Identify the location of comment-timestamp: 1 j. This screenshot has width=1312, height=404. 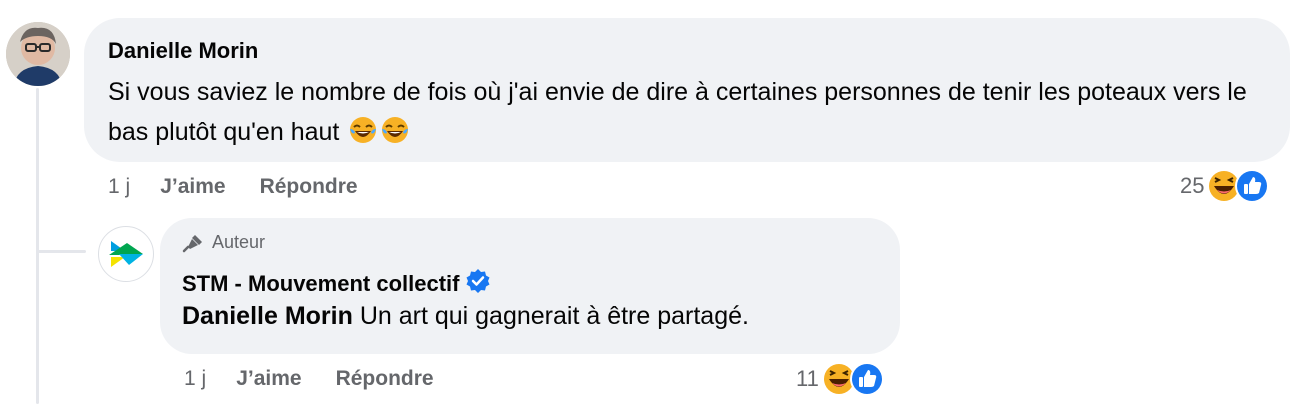
(119, 187).